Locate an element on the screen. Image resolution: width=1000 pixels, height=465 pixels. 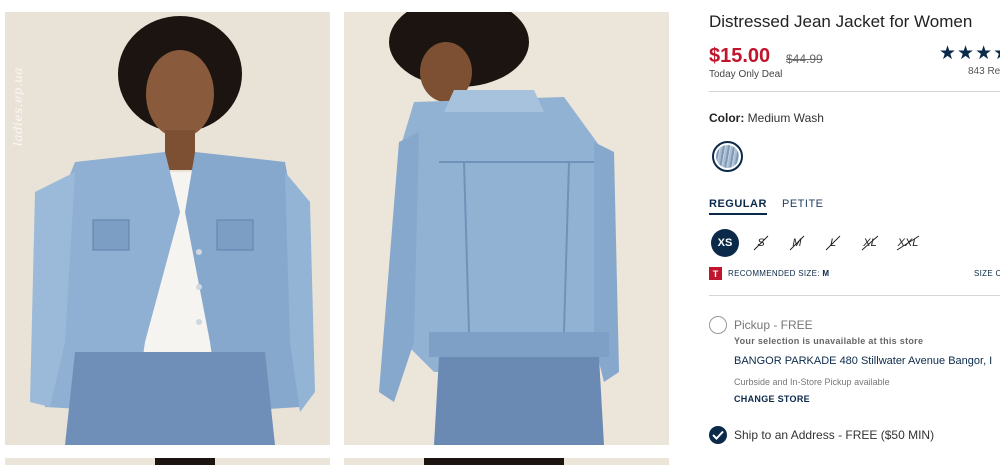
swatch-fill is located at coordinates (727, 156).